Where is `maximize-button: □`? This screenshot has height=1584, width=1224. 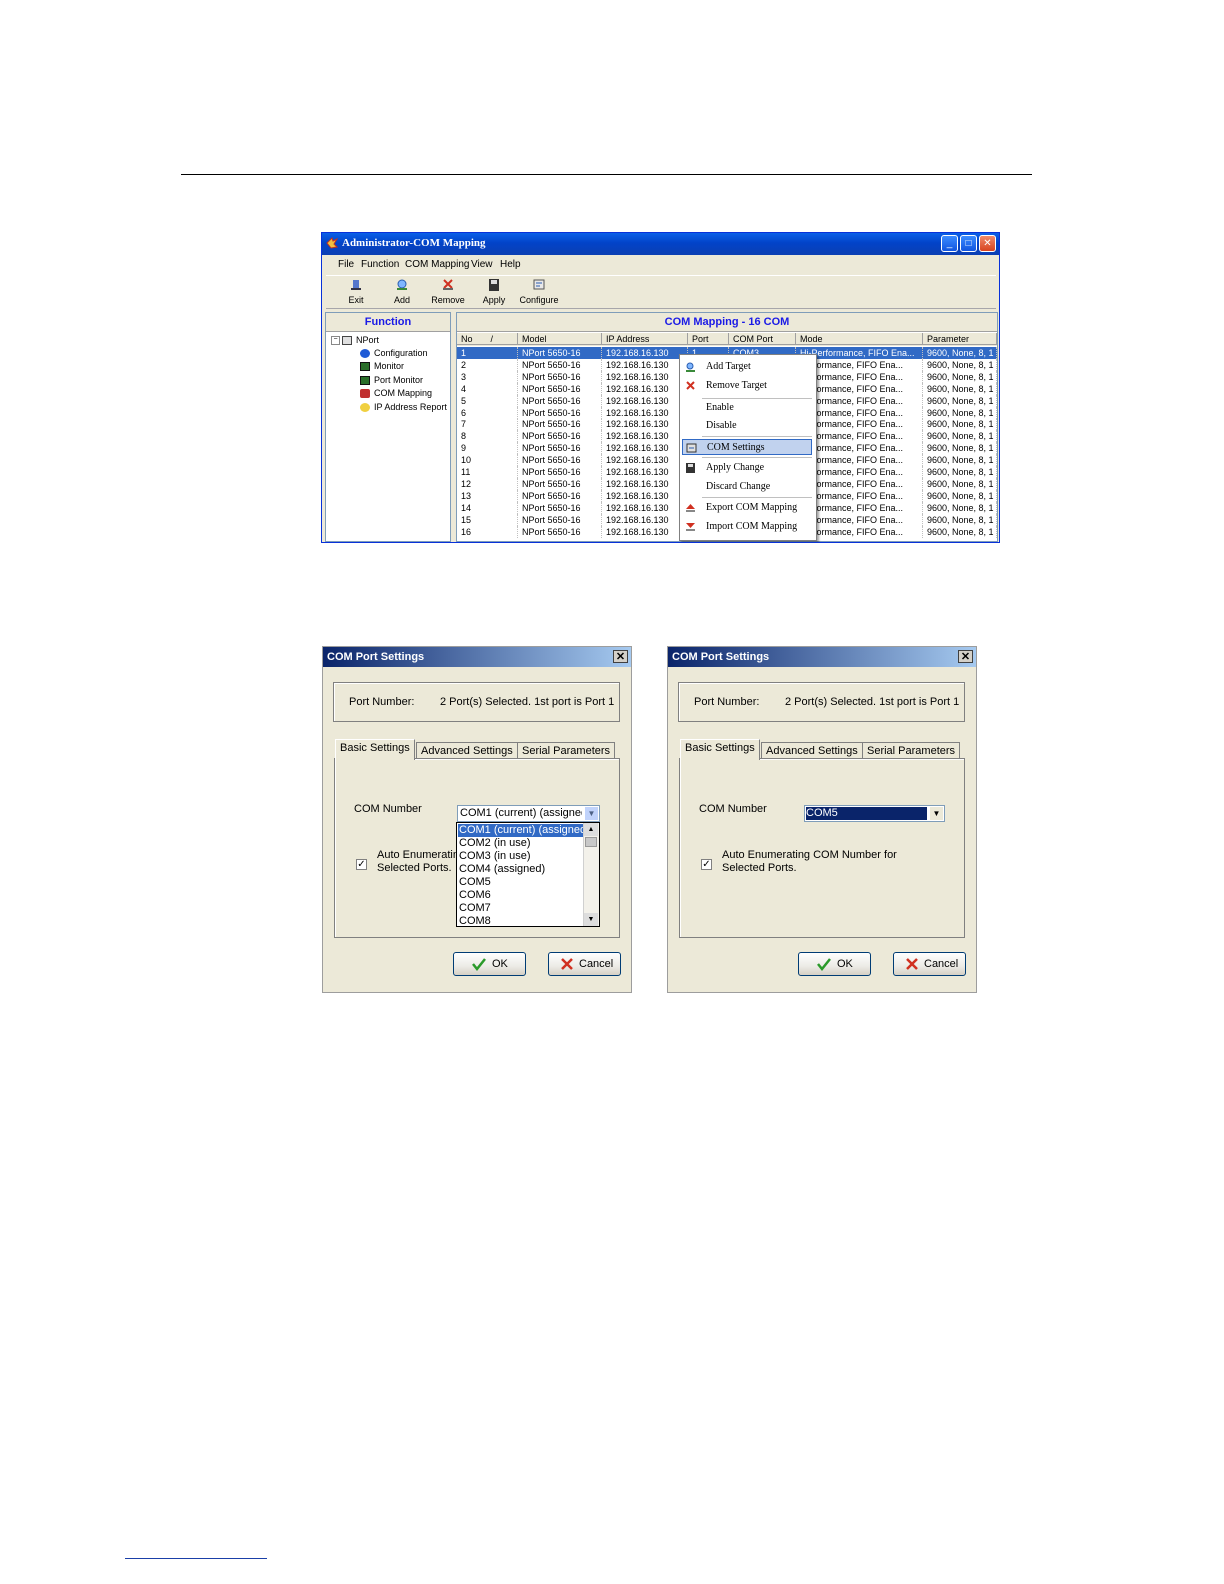
maximize-button: □ is located at coordinates (968, 243).